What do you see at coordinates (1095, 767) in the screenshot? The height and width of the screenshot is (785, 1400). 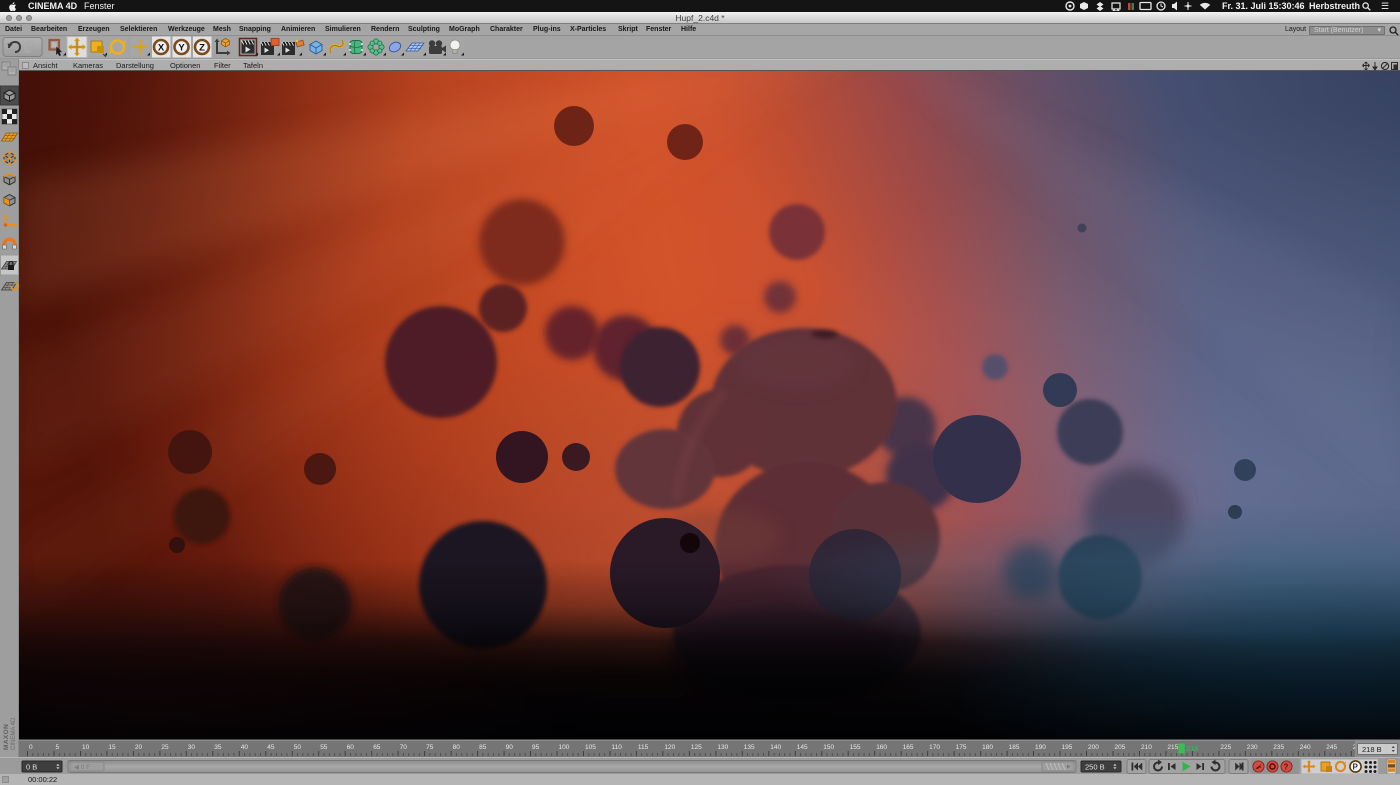 I see `svg-text: 250 B` at bounding box center [1095, 767].